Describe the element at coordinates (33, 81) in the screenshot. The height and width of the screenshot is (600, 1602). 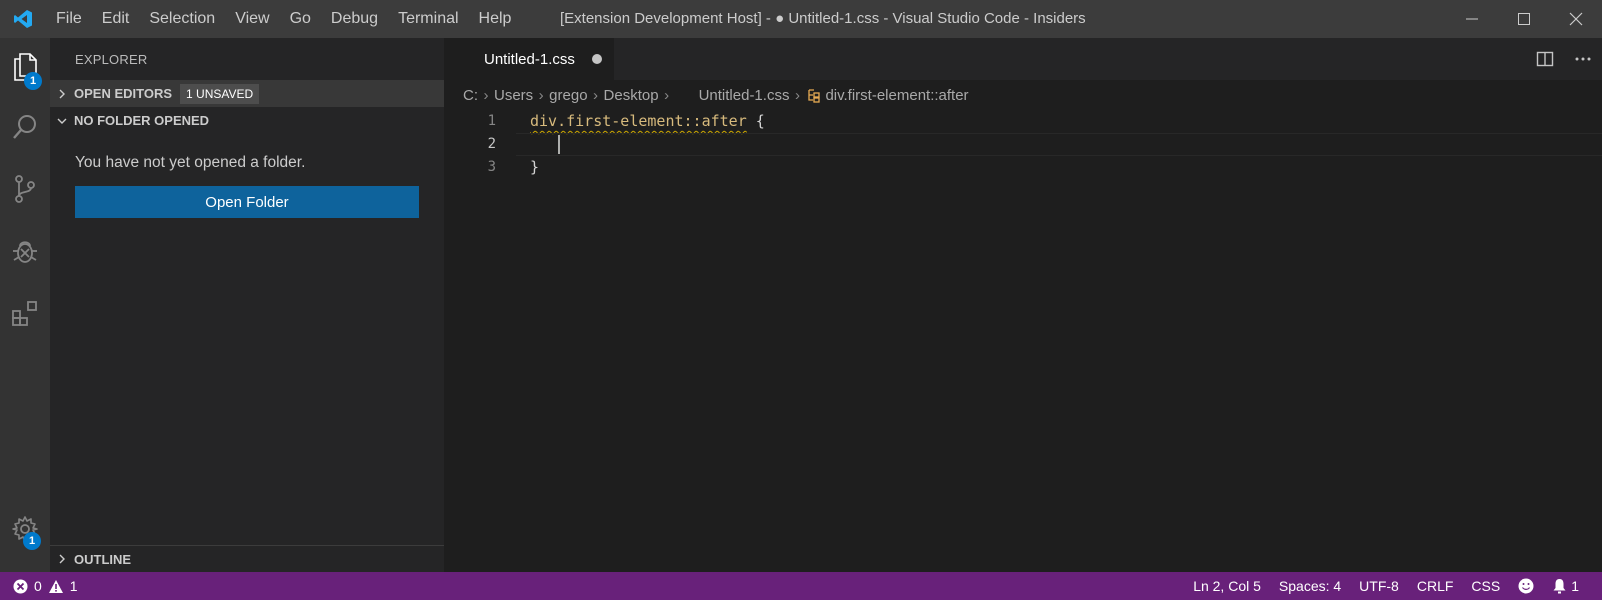
I see `explorer-badge: 1` at that location.